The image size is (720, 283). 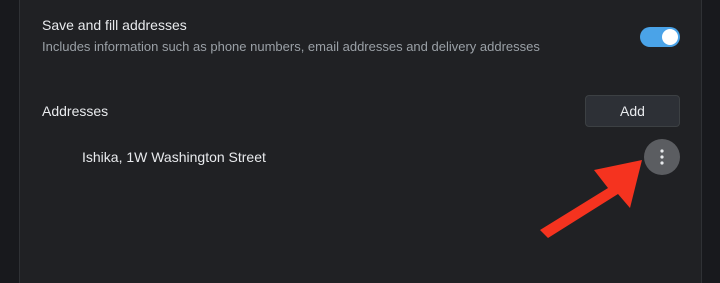 I want to click on add-address-button: Add, so click(x=632, y=111).